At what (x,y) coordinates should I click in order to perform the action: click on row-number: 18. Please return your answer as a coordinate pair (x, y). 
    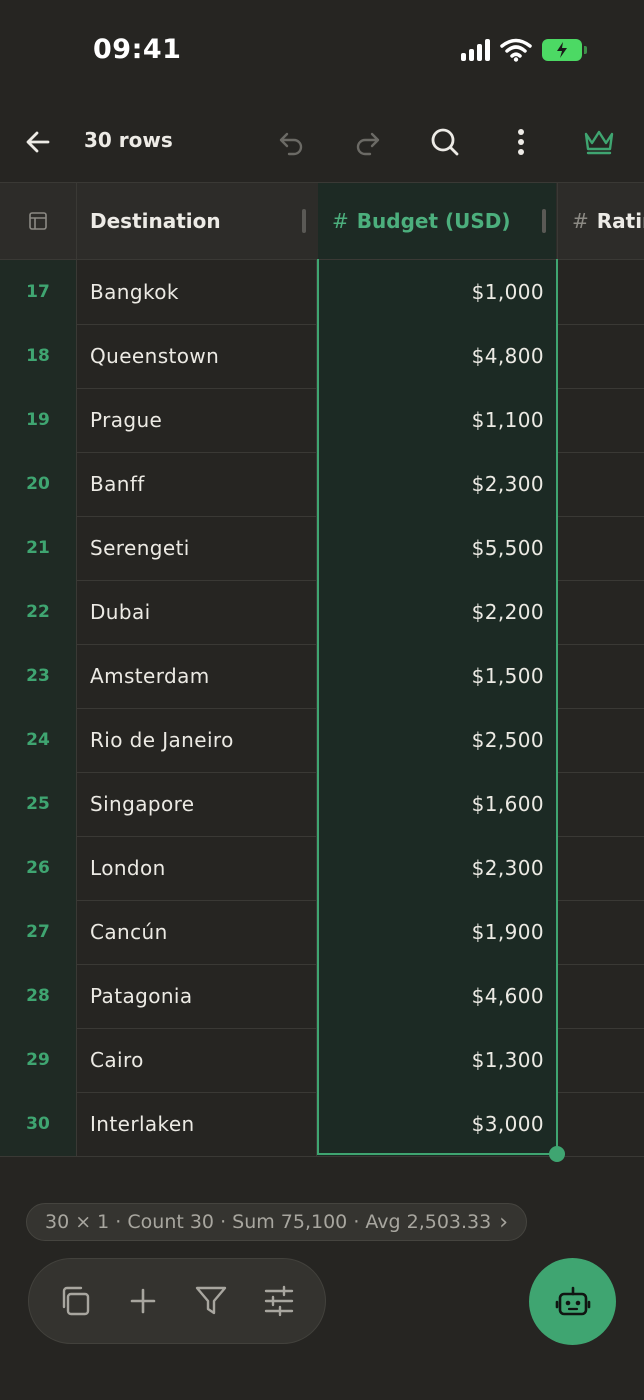
    Looking at the image, I should click on (38, 356).